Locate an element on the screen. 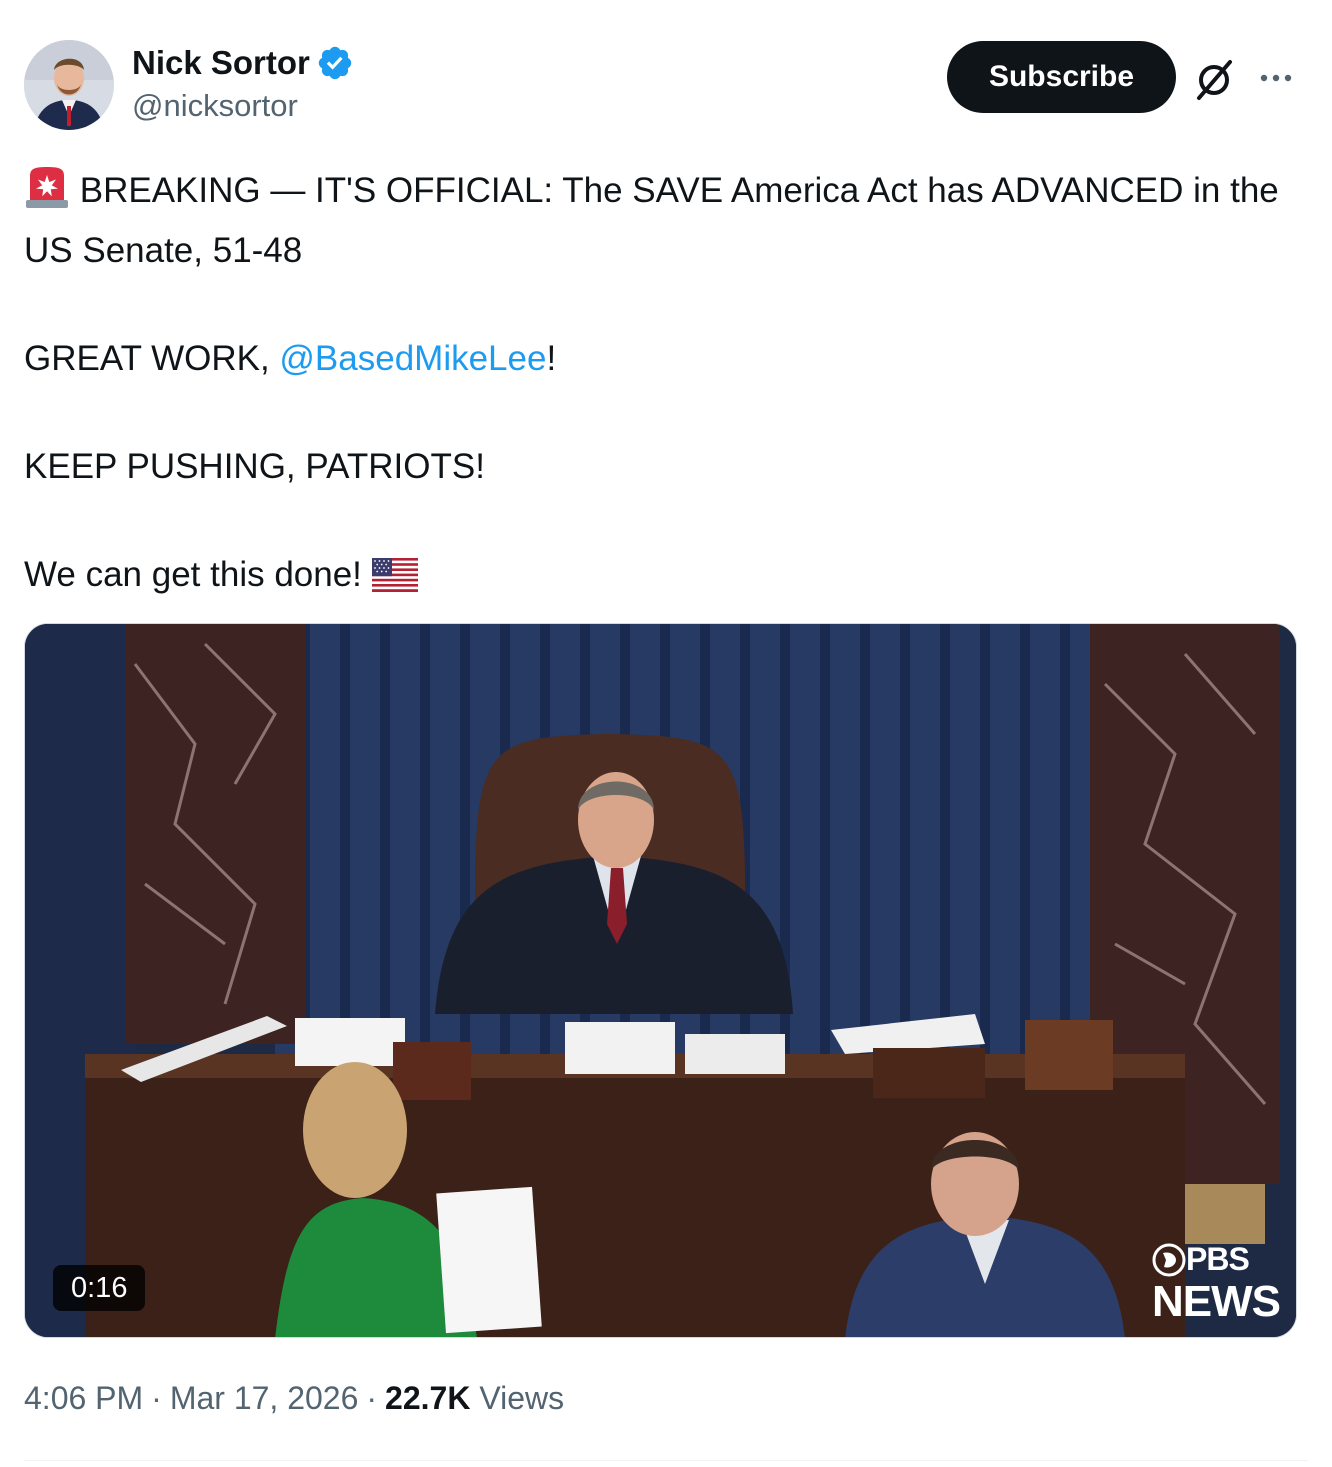  author-name: Nick Sortor is located at coordinates (221, 63).